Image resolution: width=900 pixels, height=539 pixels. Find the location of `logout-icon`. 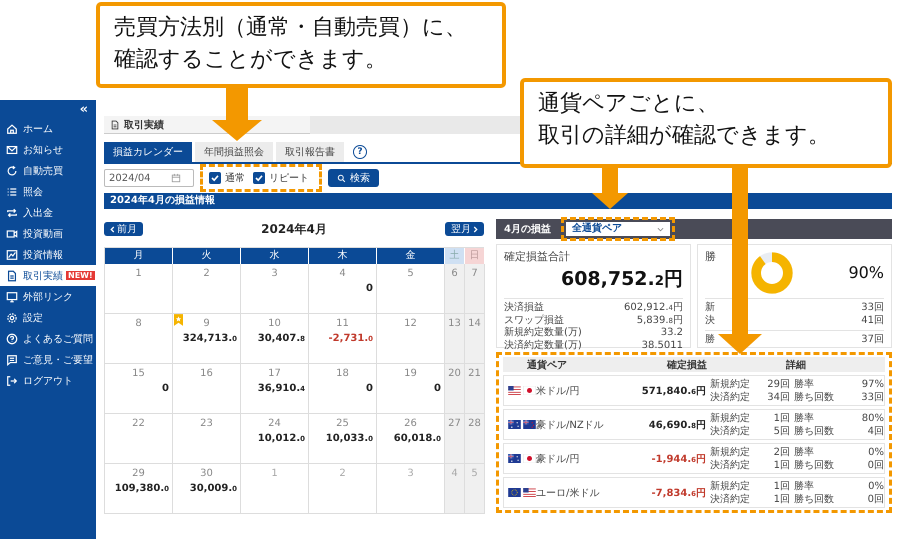

logout-icon is located at coordinates (12, 380).